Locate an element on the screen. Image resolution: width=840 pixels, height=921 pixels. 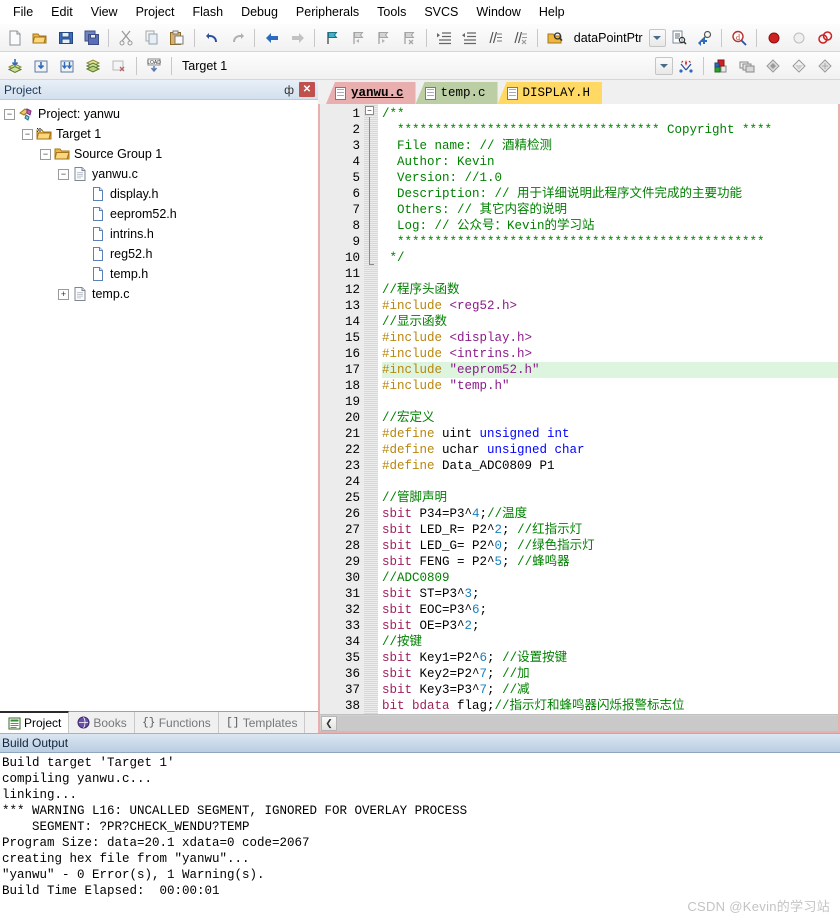
new-file-icon is located at coordinates (15, 38).